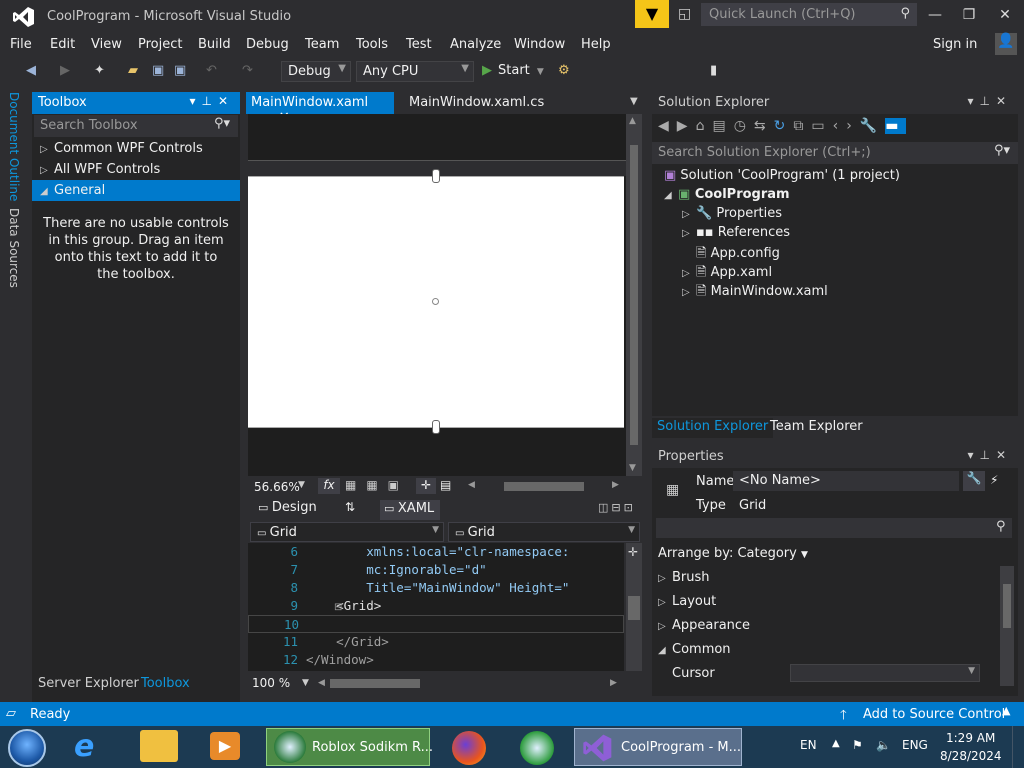 Image resolution: width=1024 pixels, height=768 pixels. Describe the element at coordinates (350, 507) in the screenshot. I see `swap-panes-icon: ⇅` at that location.